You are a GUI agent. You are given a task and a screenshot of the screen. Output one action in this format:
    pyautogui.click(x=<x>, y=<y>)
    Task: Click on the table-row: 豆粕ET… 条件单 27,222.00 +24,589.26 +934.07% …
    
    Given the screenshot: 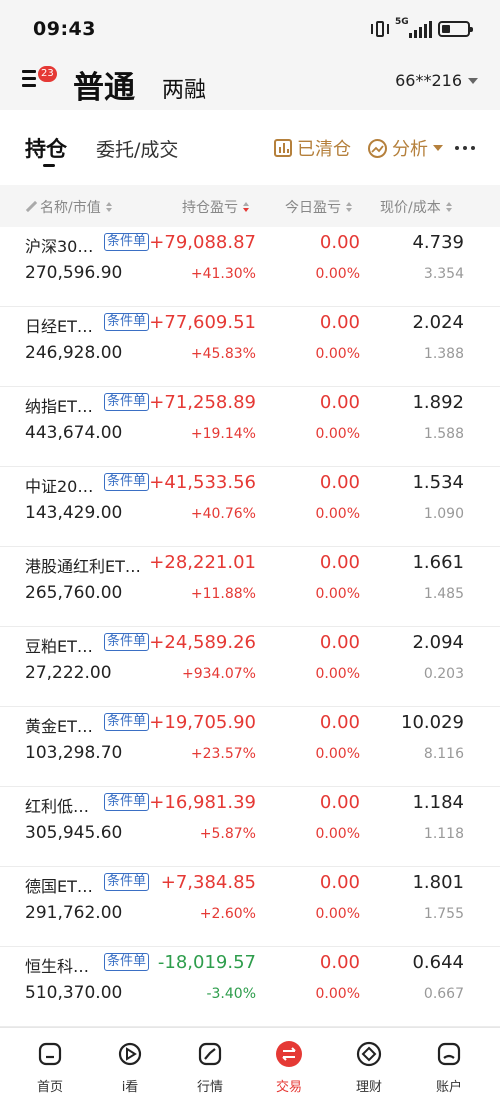 What is the action you would take?
    pyautogui.click(x=250, y=667)
    